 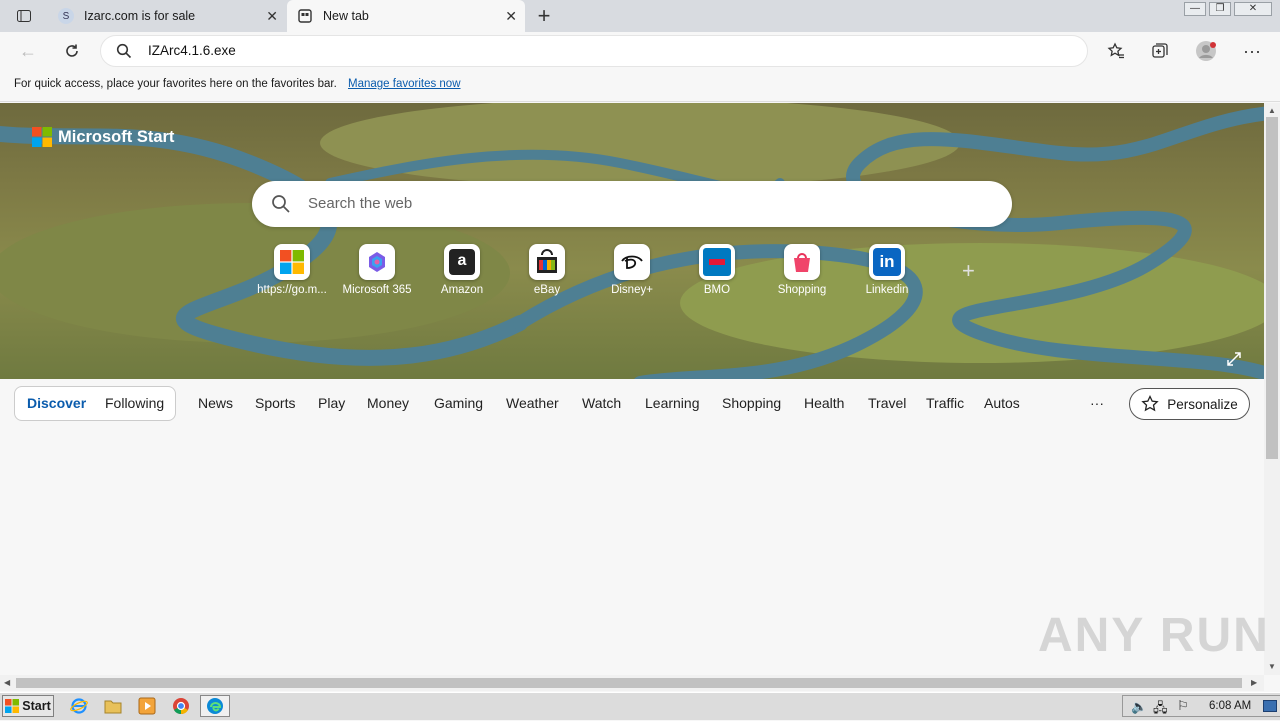 I want to click on quick-link-shopping: Shopping, so click(x=802, y=270).